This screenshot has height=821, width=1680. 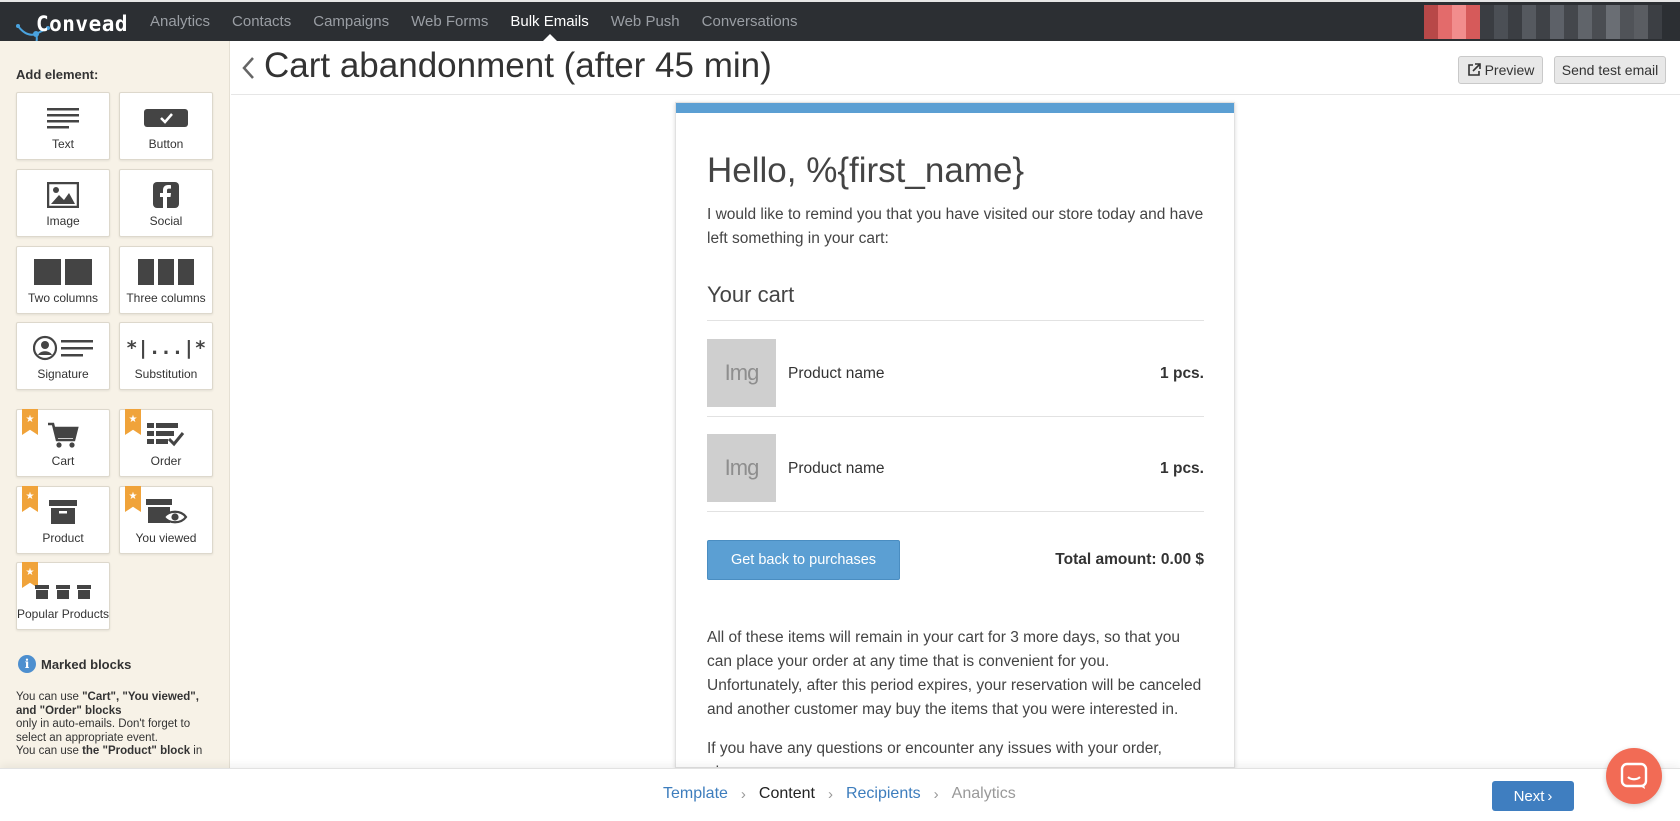 What do you see at coordinates (518, 65) in the screenshot?
I see `page-title: Cart abandonment (after 45 min)` at bounding box center [518, 65].